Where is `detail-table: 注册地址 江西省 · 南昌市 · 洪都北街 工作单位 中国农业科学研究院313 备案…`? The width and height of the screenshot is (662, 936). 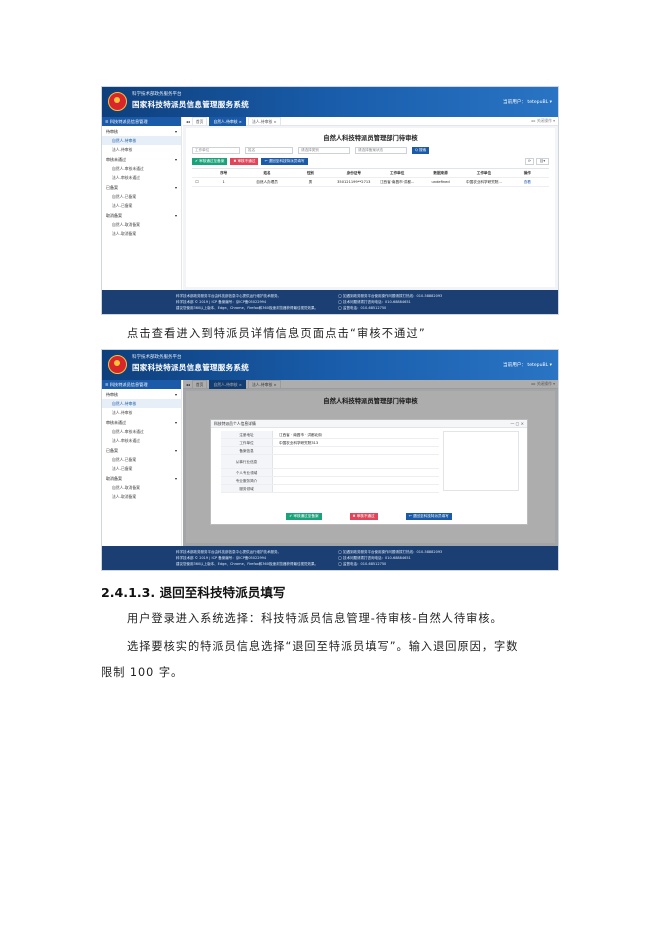
detail-table: 注册地址 江西省 · 南昌市 · 洪都北街 工作单位 中国农业科学研究院313 备案… is located at coordinates (330, 462).